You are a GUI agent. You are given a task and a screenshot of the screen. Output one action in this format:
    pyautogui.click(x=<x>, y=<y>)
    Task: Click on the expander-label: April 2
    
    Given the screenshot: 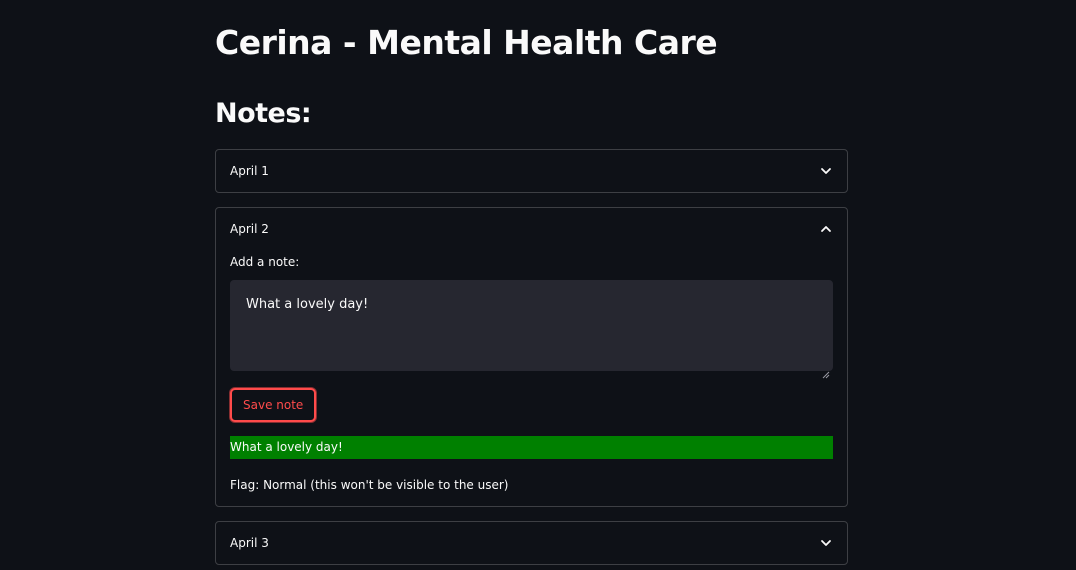 What is the action you would take?
    pyautogui.click(x=249, y=229)
    